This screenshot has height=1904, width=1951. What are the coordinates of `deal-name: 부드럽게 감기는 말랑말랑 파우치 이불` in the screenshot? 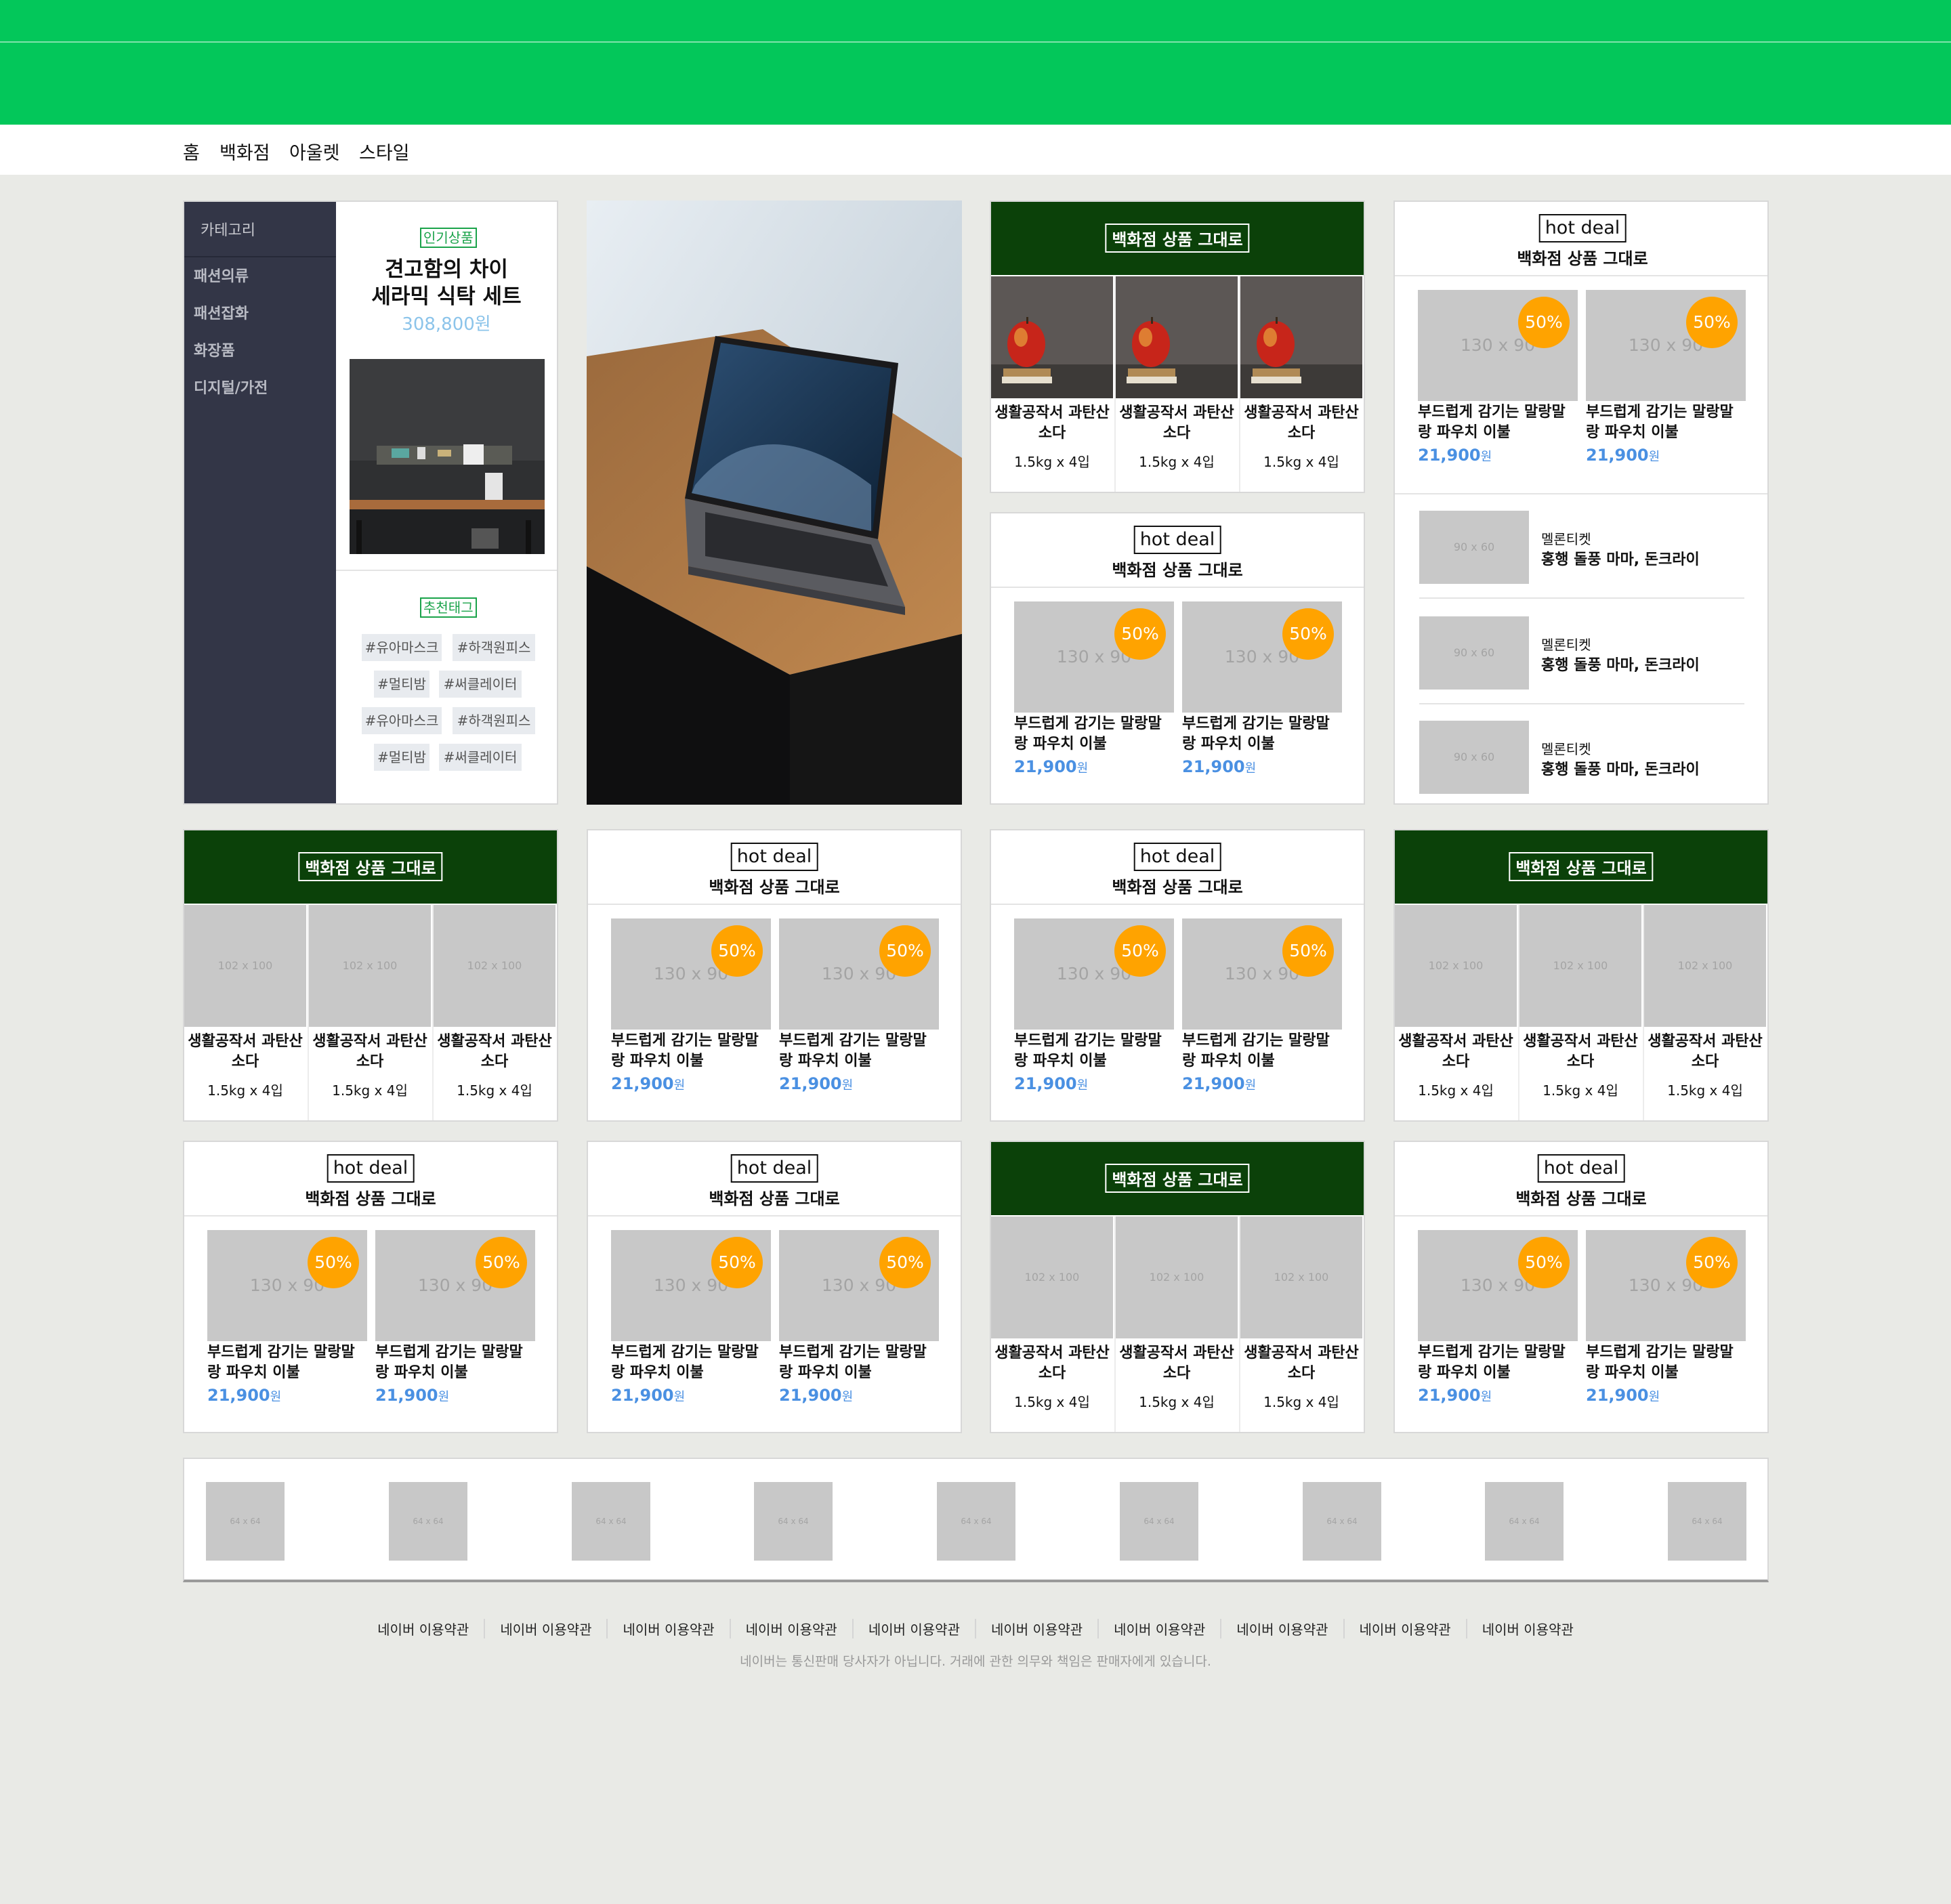 It's located at (685, 1362).